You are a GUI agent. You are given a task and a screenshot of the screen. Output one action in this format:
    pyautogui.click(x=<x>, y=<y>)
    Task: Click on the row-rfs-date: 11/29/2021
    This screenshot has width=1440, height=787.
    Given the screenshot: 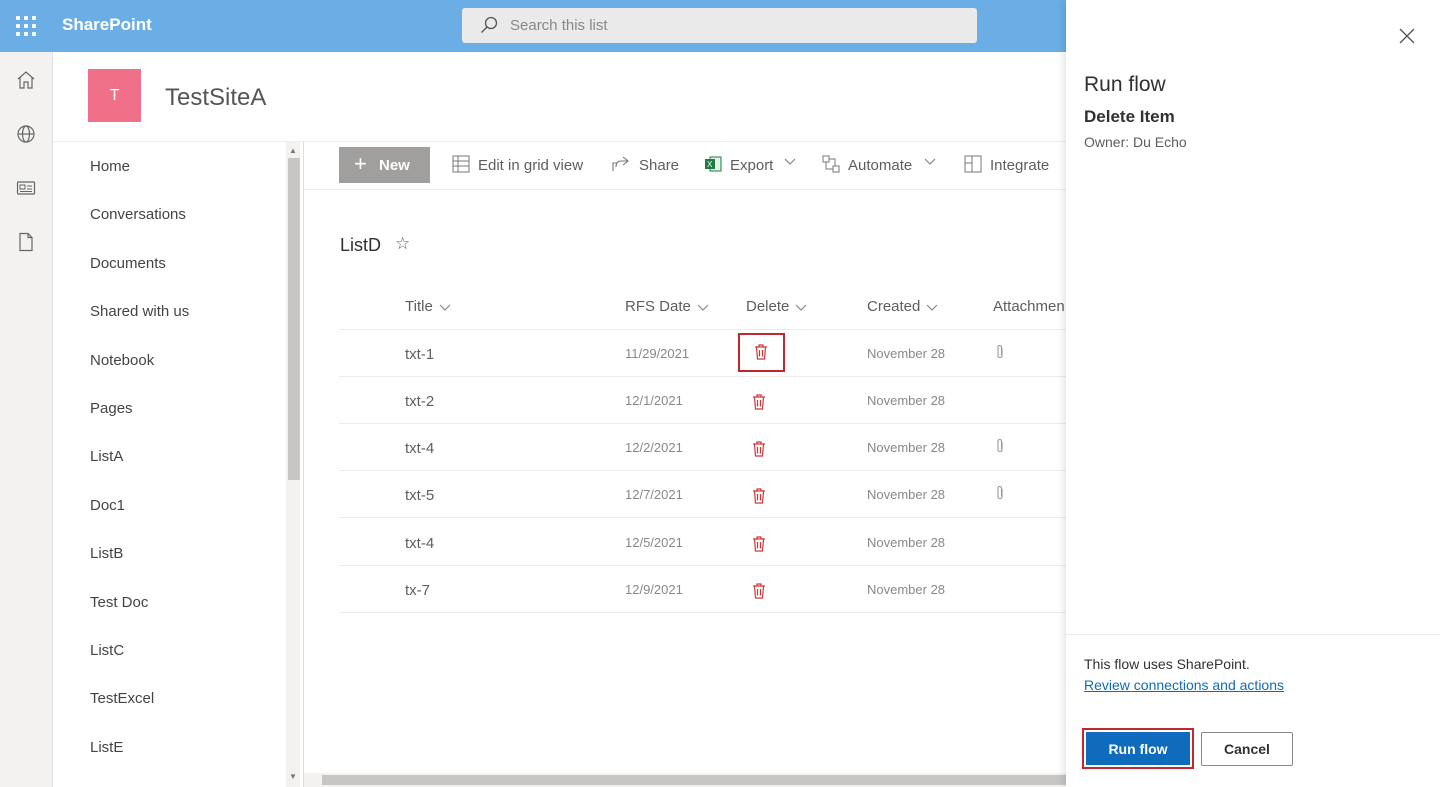 What is the action you would take?
    pyautogui.click(x=657, y=353)
    